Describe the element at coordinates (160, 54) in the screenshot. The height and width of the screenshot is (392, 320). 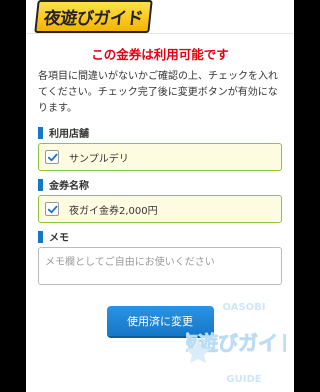
I see `status-title: この金券は利用可能です` at that location.